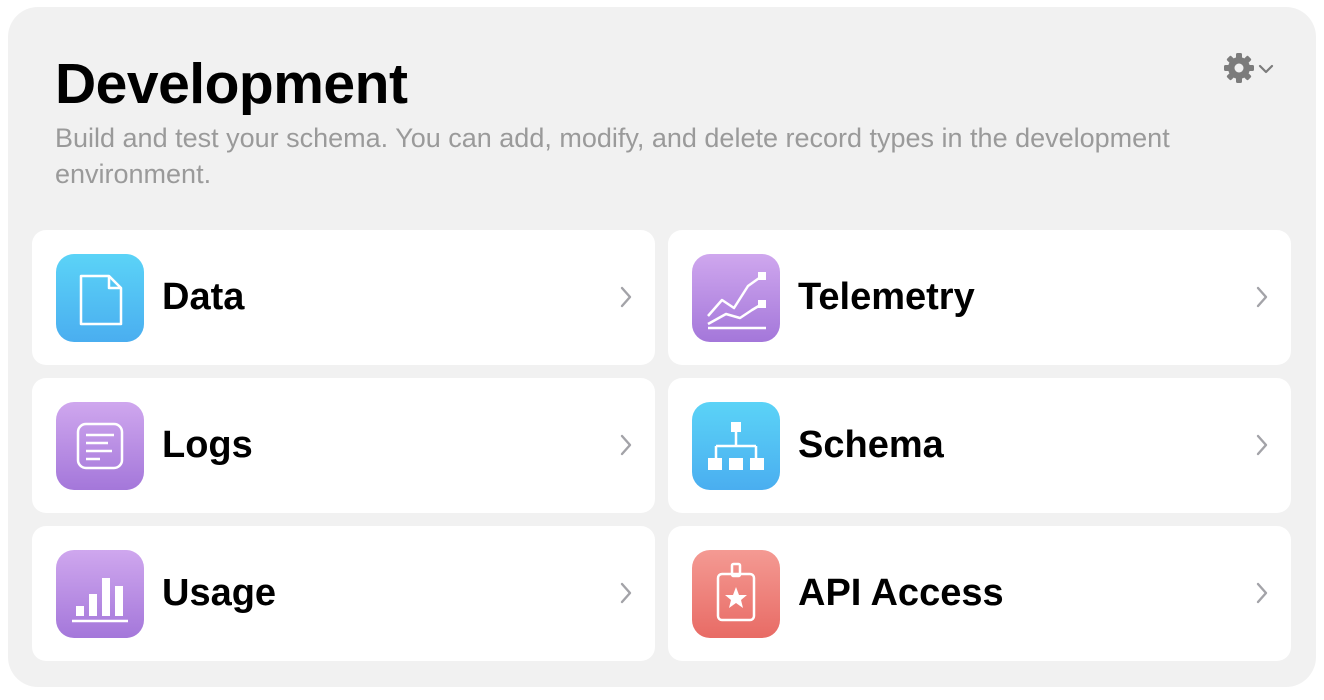  I want to click on hierarchy-icon, so click(736, 446).